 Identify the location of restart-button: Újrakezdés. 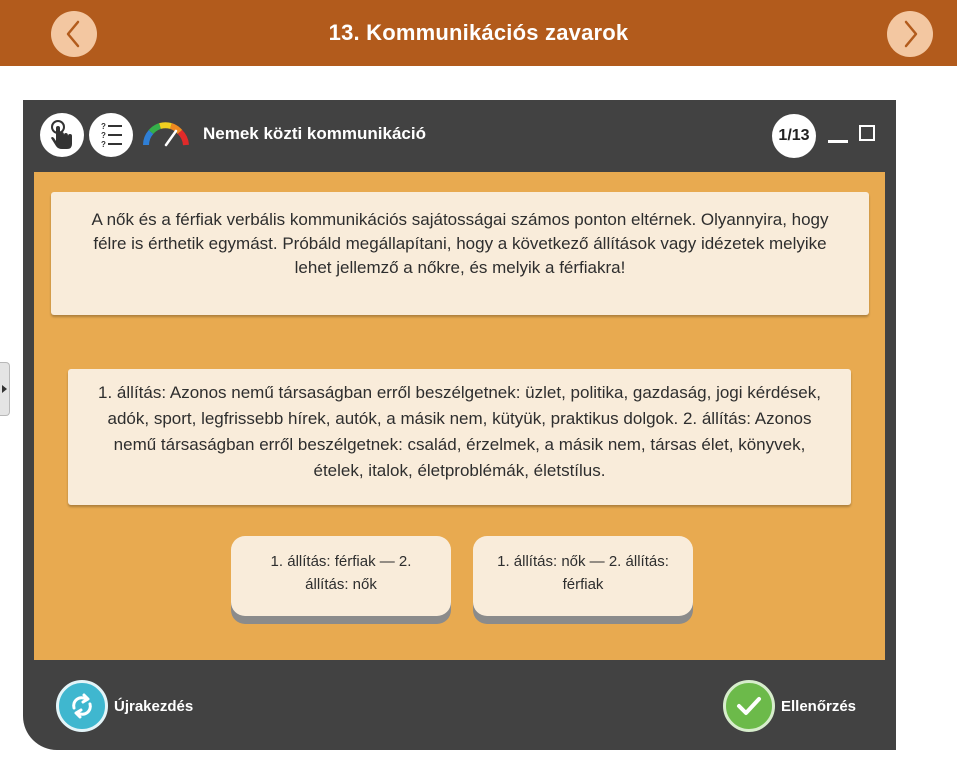
(124, 706).